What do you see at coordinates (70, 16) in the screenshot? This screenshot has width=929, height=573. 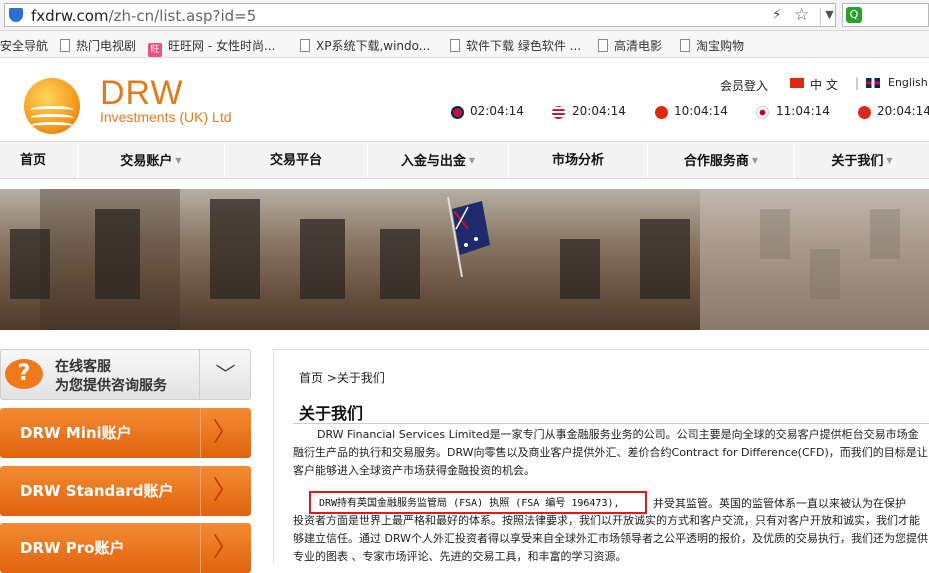 I see `url-domain: fxdrw.com` at bounding box center [70, 16].